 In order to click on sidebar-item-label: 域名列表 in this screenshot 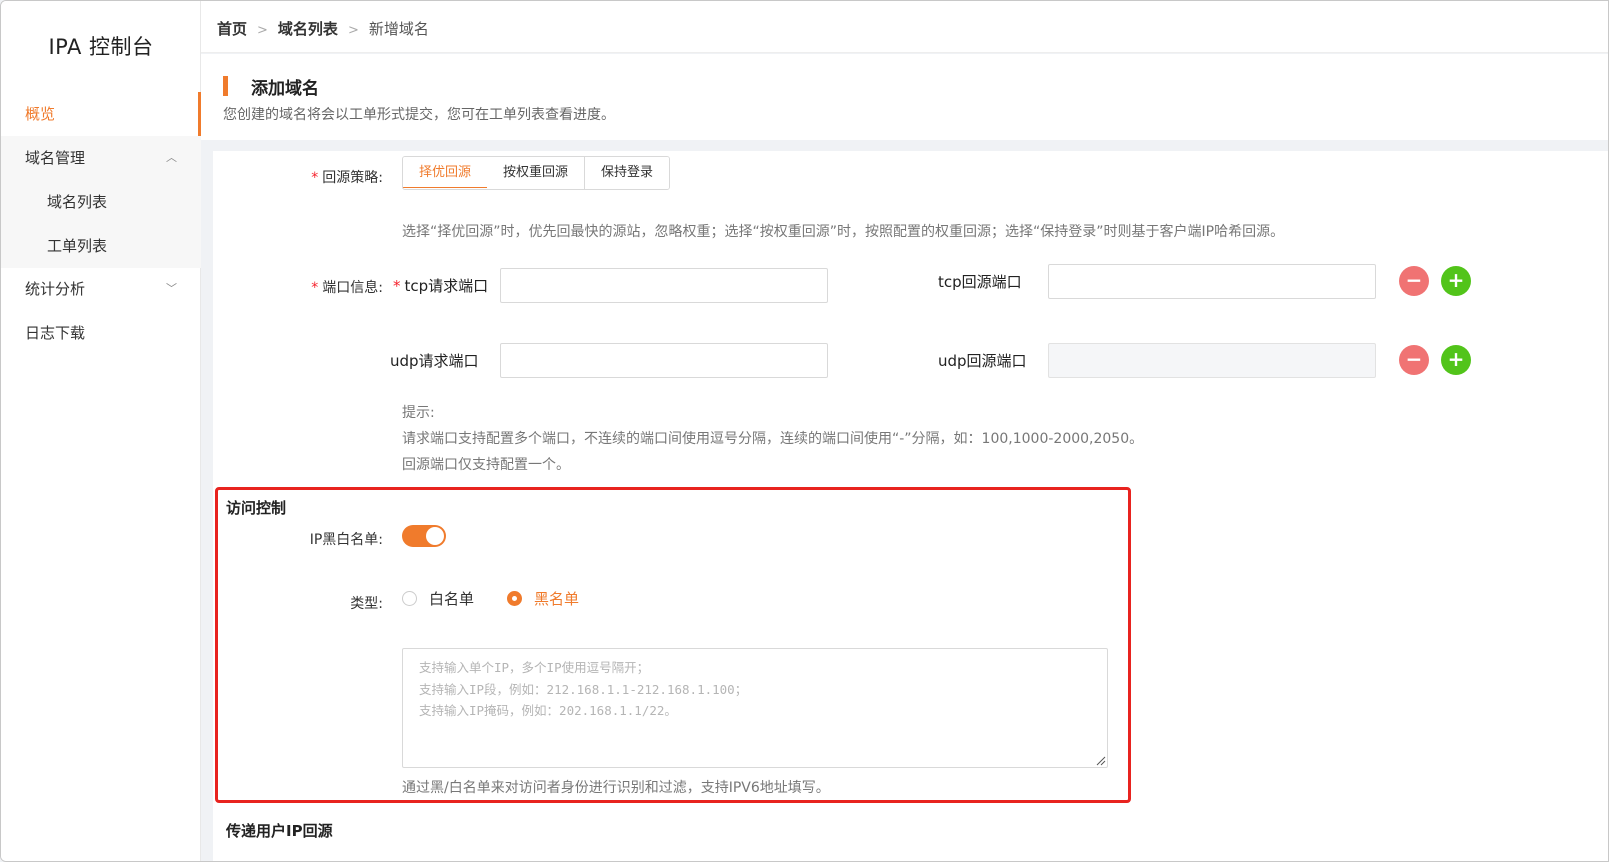, I will do `click(77, 202)`.